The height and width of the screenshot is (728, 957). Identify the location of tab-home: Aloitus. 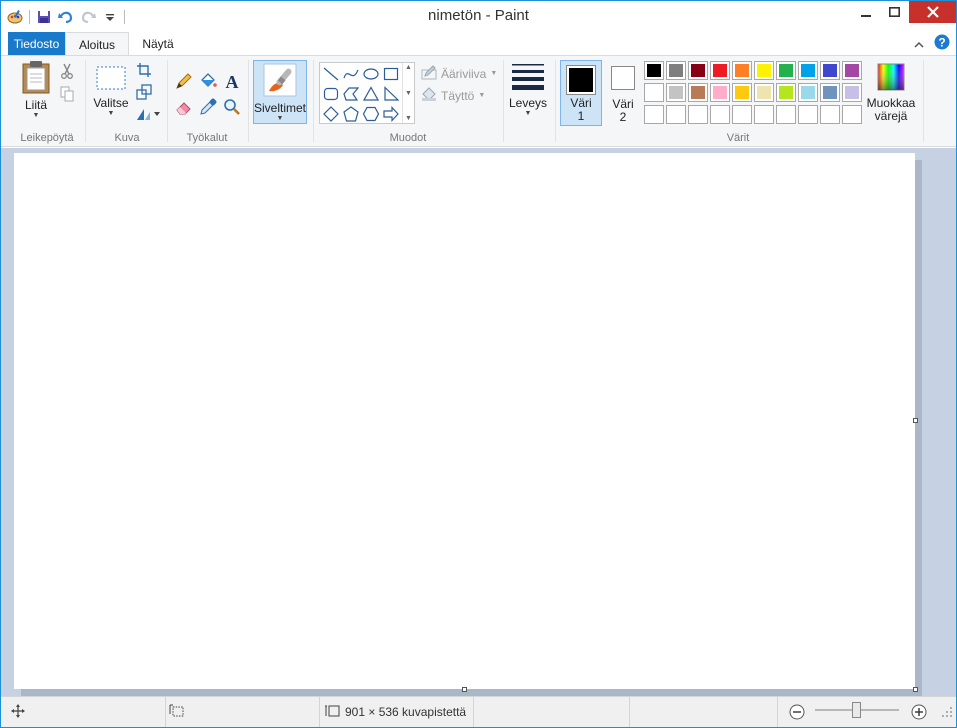
(97, 44).